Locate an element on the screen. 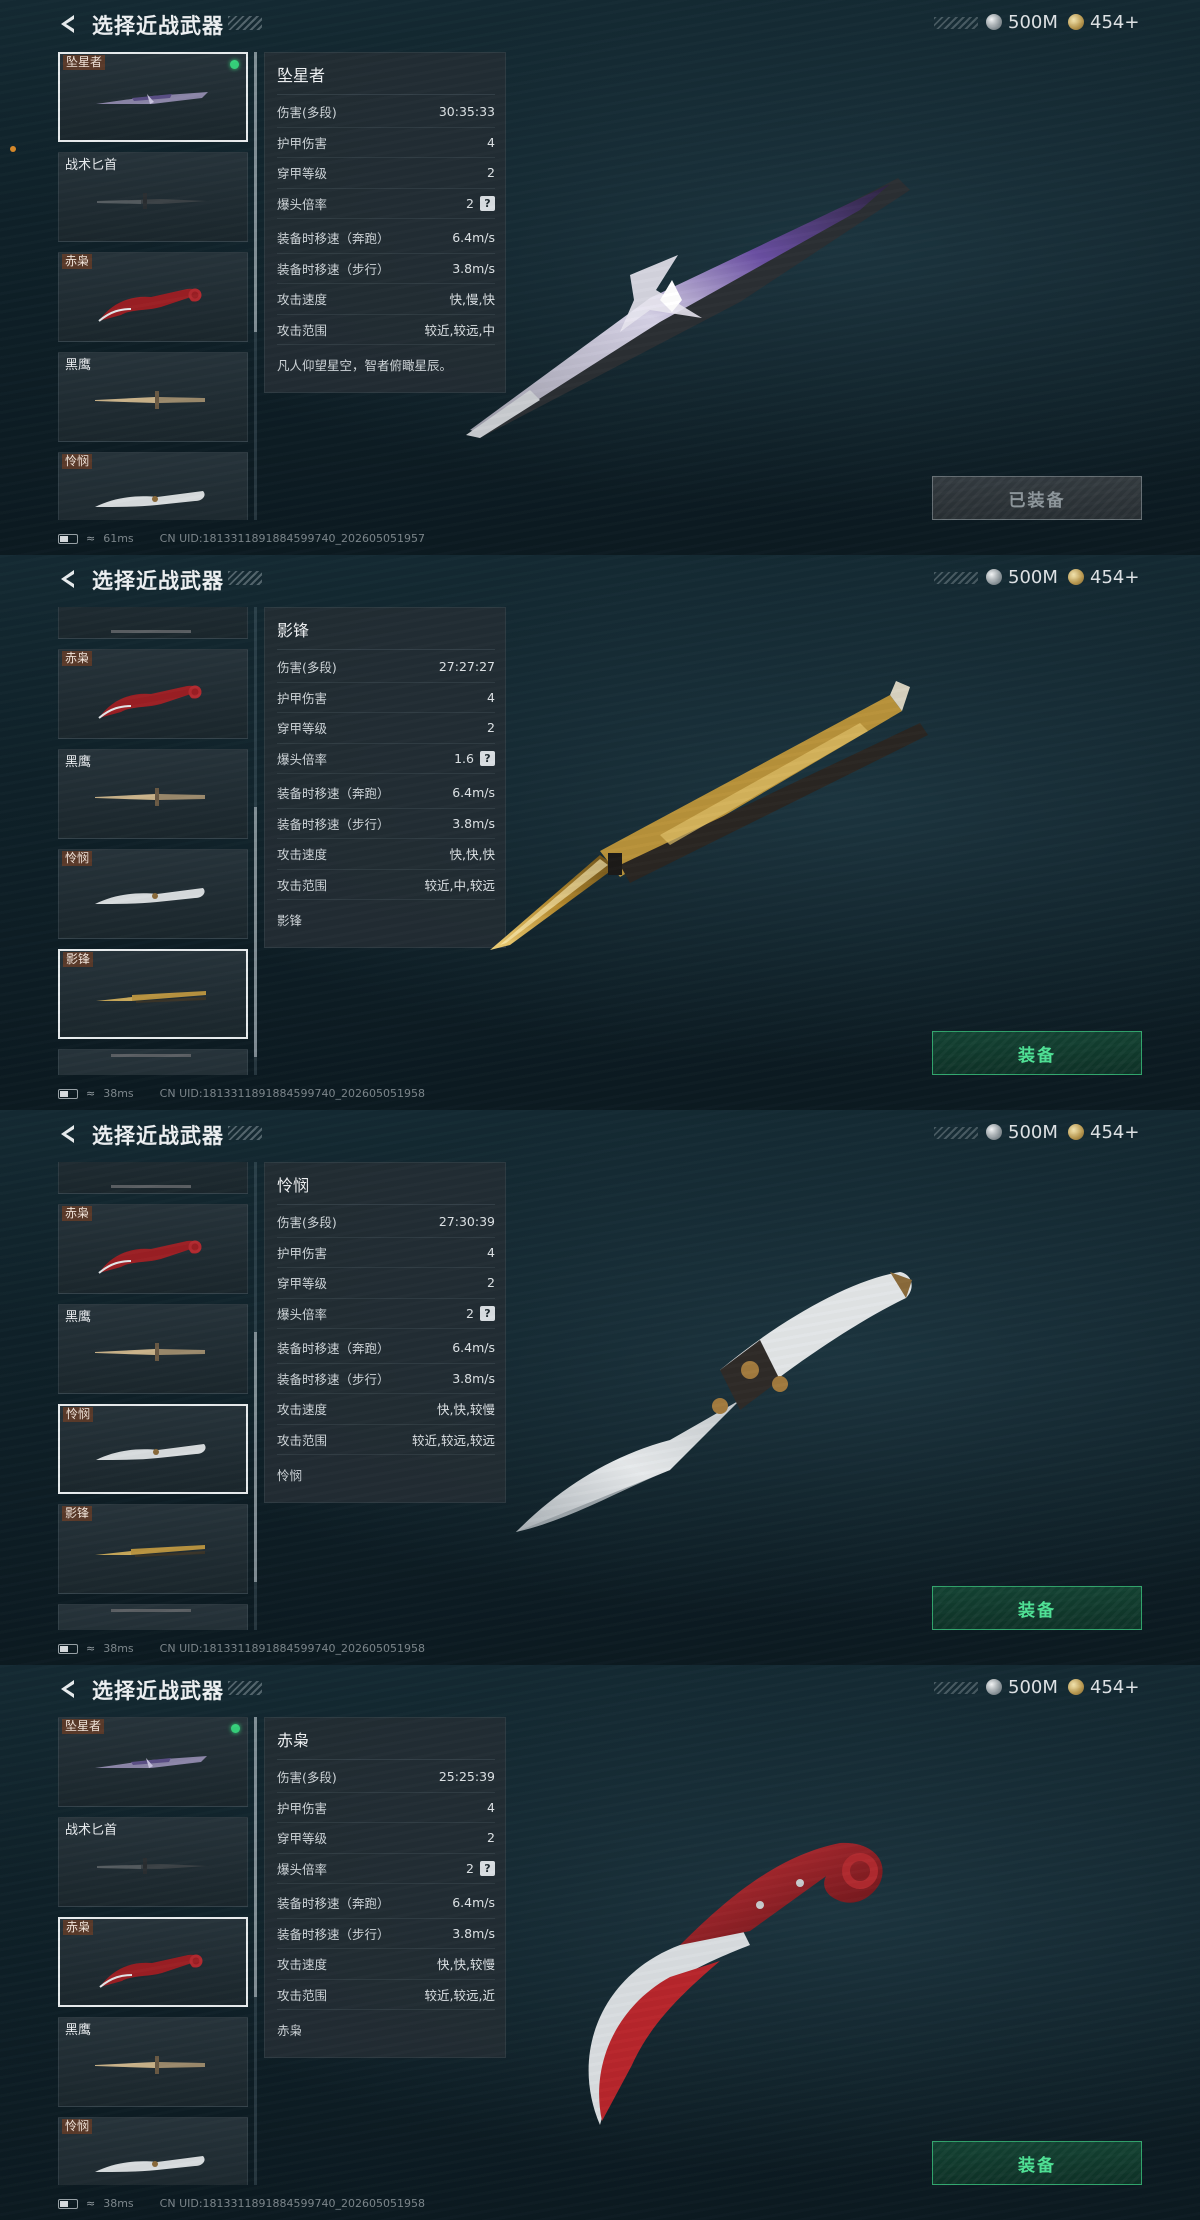 This screenshot has height=2220, width=1200. gold-coin-icon is located at coordinates (1076, 1687).